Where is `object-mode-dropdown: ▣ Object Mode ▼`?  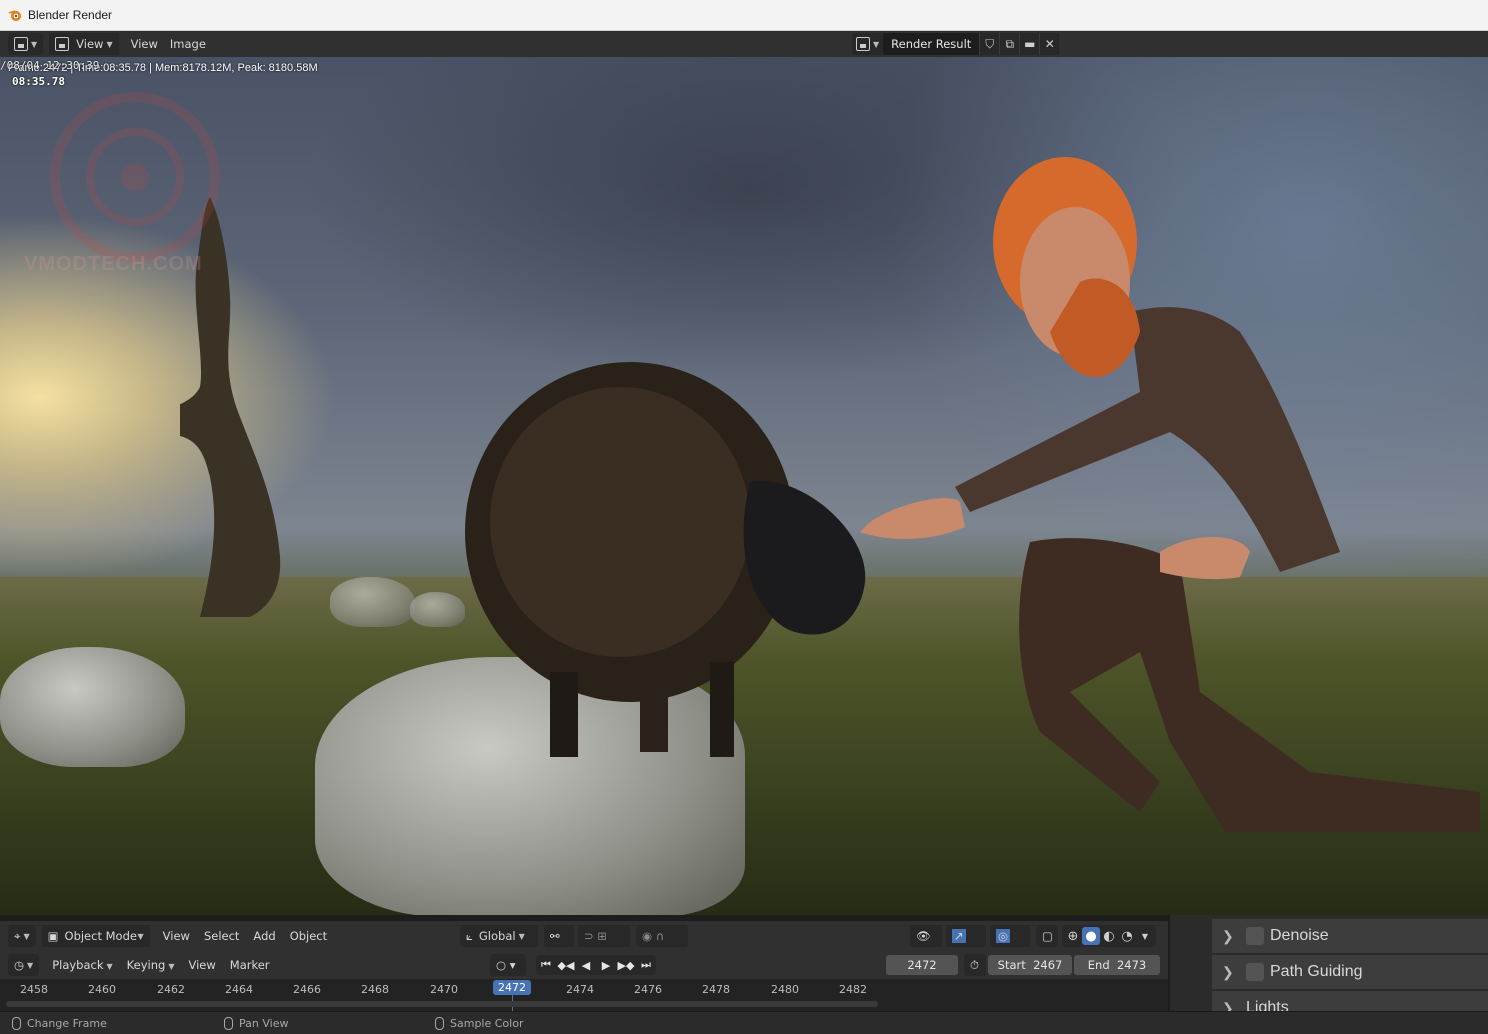 object-mode-dropdown: ▣ Object Mode ▼ is located at coordinates (95, 936).